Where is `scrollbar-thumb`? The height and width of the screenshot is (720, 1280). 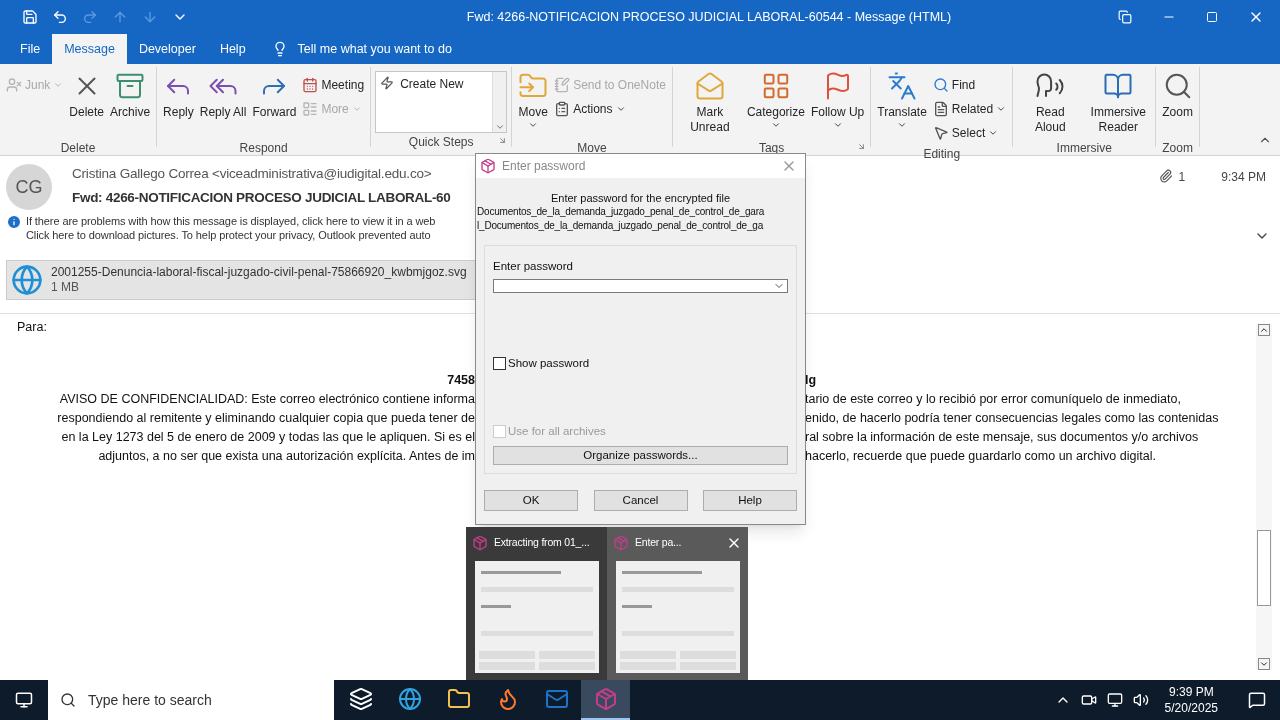 scrollbar-thumb is located at coordinates (1264, 568).